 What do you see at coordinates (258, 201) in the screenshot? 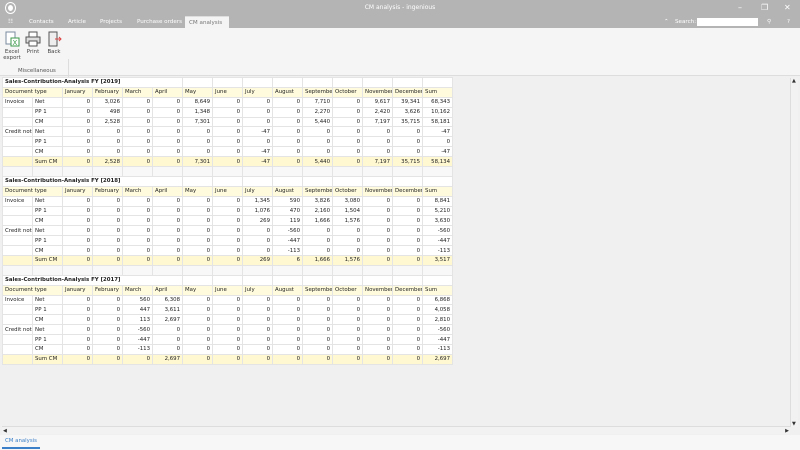
I see `value-cell: 1,345` at bounding box center [258, 201].